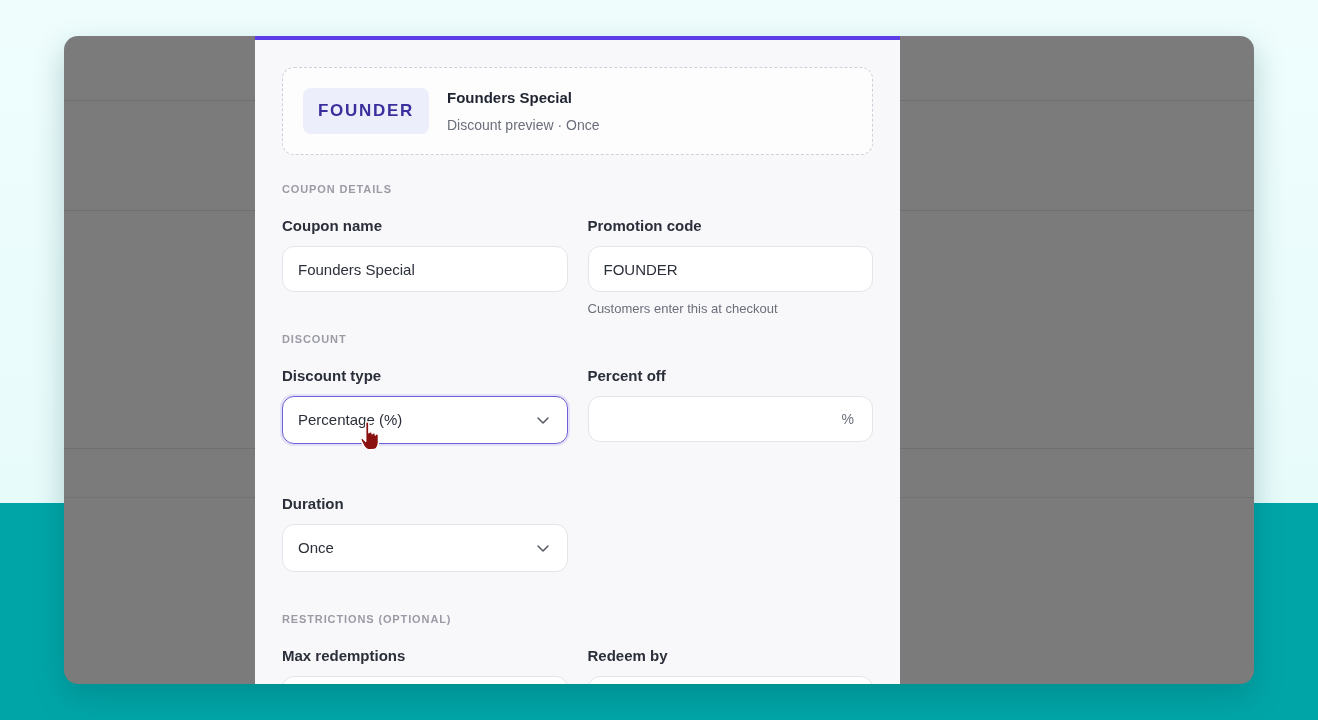 The width and height of the screenshot is (1318, 720). Describe the element at coordinates (337, 189) in the screenshot. I see `section-heading: COUPON DETAILS` at that location.